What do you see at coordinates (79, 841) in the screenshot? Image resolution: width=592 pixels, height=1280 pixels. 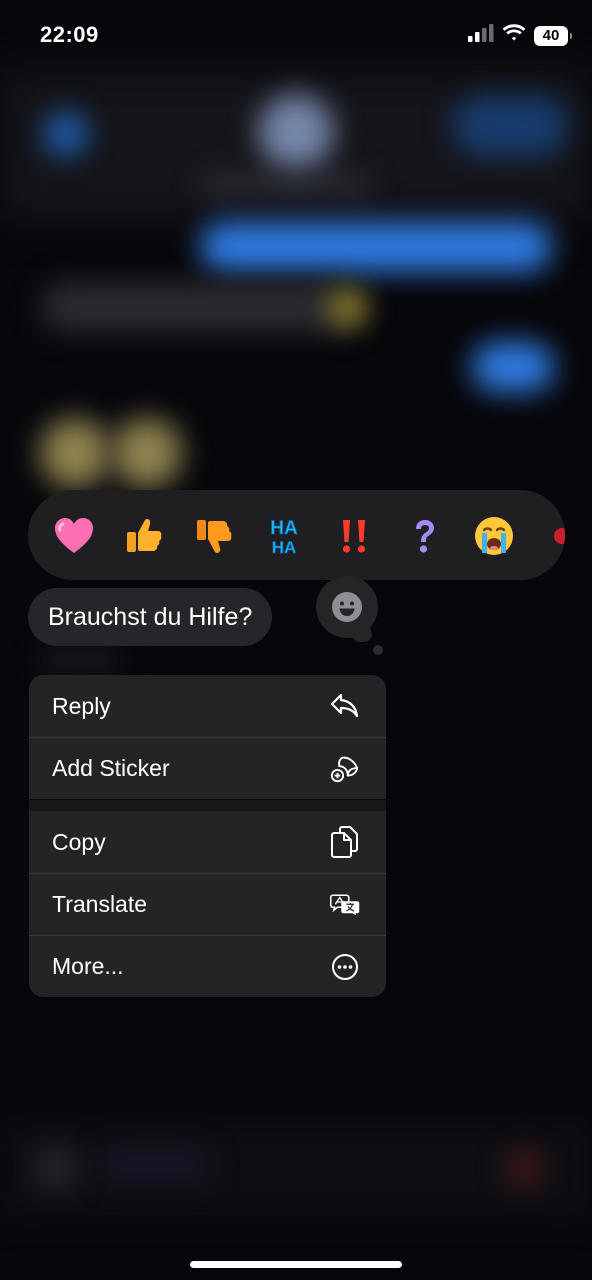 I see `menu-item-label: Copy` at bounding box center [79, 841].